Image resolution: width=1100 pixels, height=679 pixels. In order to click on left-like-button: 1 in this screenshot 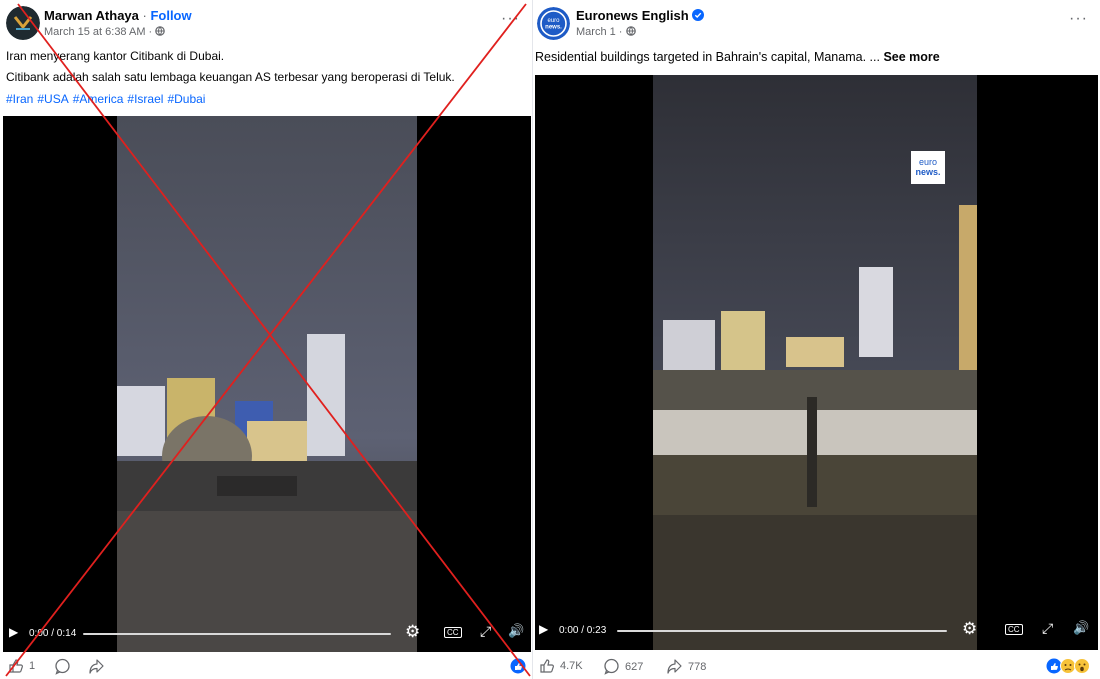, I will do `click(21, 666)`.